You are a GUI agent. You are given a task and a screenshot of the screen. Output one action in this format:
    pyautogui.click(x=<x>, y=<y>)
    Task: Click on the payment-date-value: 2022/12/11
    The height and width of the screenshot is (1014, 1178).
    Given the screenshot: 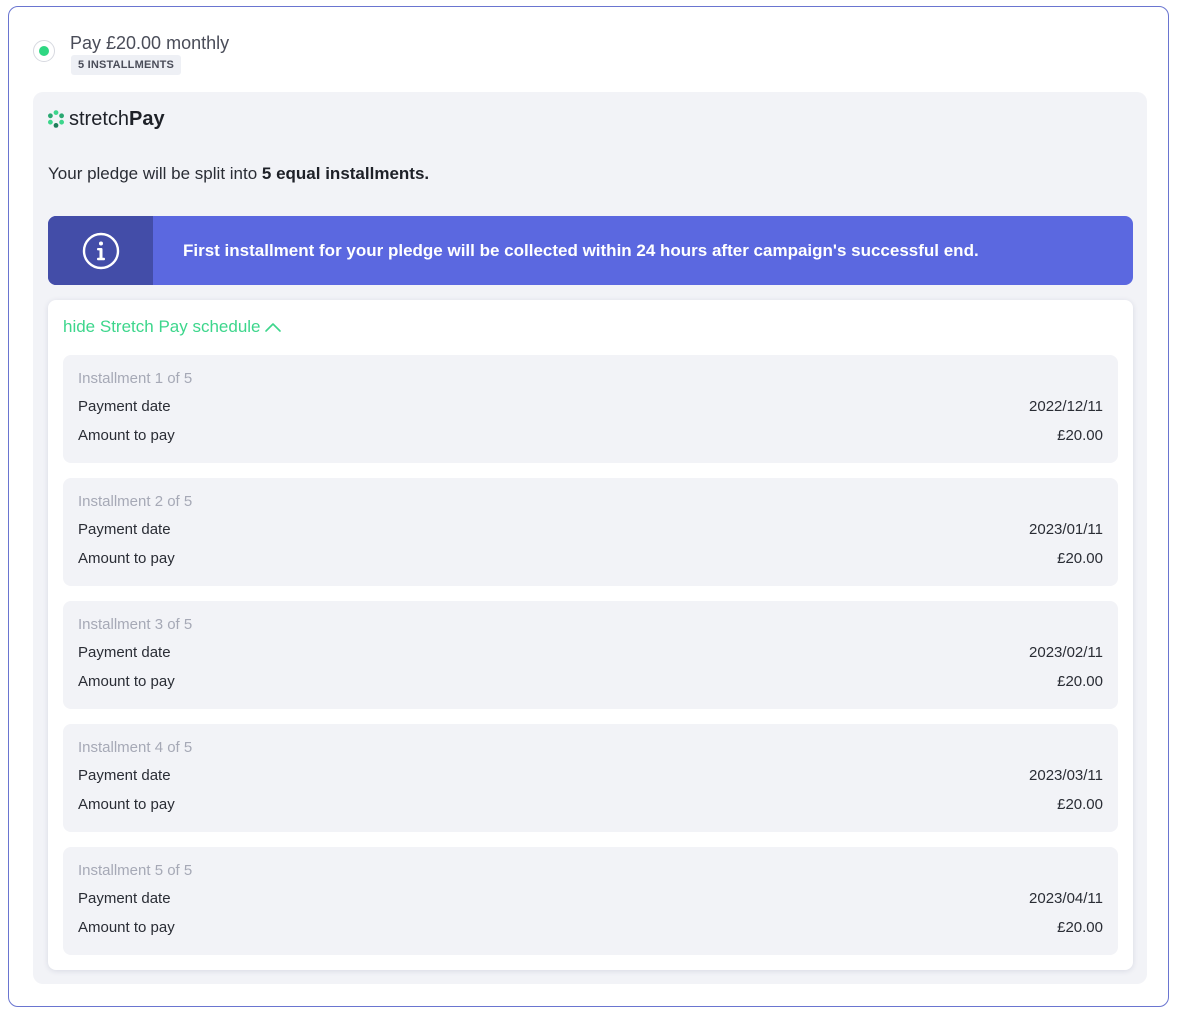 What is the action you would take?
    pyautogui.click(x=1066, y=406)
    